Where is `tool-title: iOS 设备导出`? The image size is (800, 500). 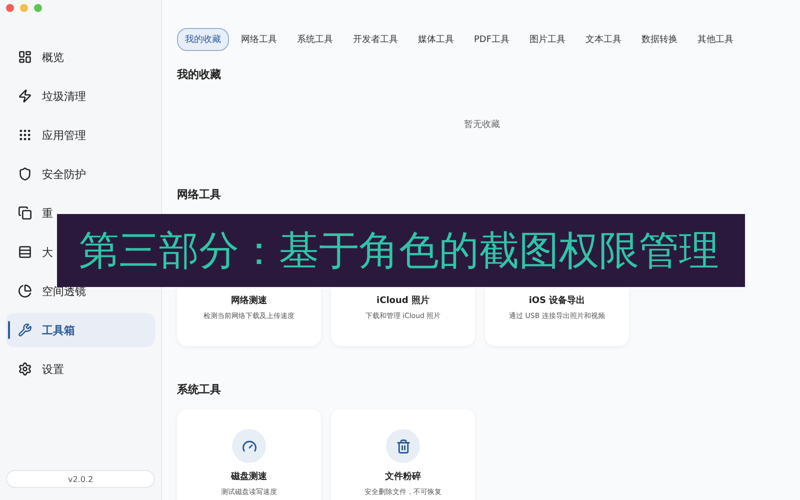
tool-title: iOS 设备导出 is located at coordinates (557, 300).